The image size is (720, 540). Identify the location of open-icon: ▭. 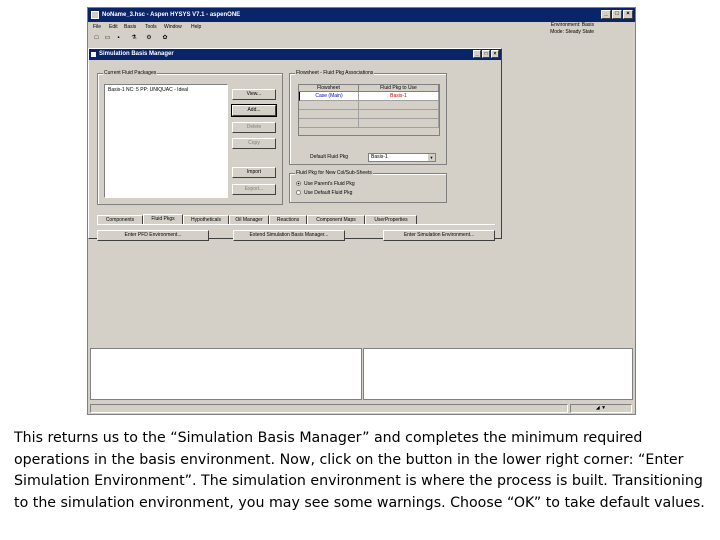
(107, 38).